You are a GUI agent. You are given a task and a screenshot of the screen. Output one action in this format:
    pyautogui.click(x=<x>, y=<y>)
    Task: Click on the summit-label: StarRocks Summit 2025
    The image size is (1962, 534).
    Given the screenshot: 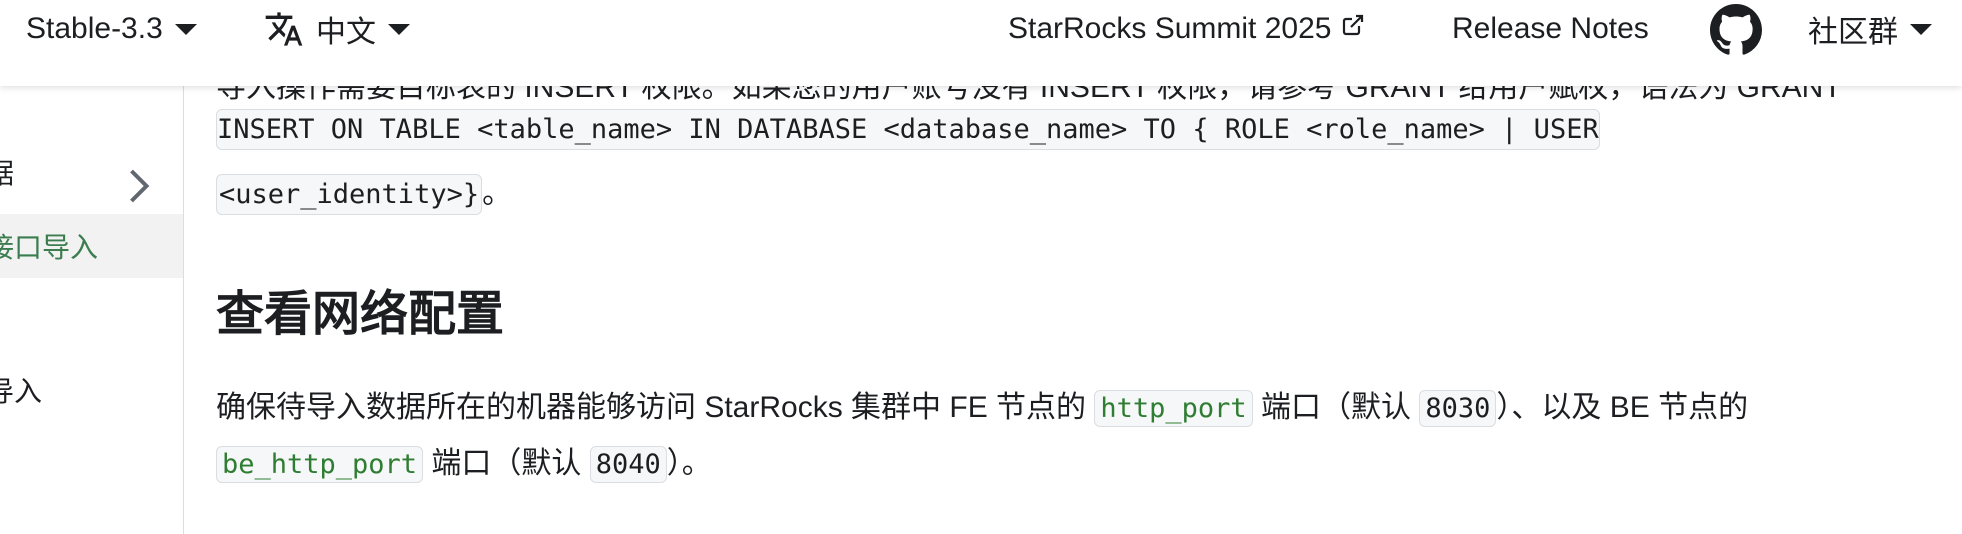 What is the action you would take?
    pyautogui.click(x=1170, y=28)
    